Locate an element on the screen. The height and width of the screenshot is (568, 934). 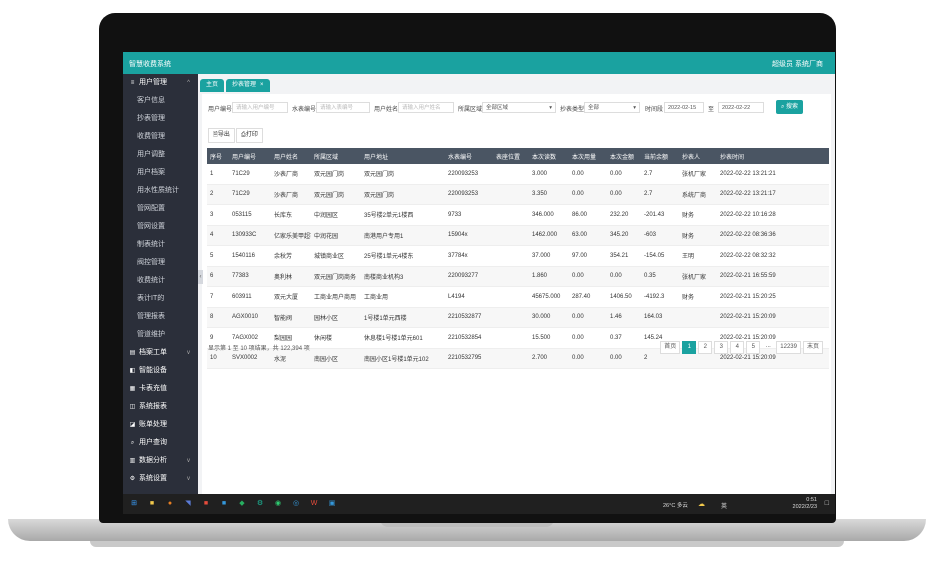
sidebar-item-15: ▤ 档案工单 v is located at coordinates (160, 353).